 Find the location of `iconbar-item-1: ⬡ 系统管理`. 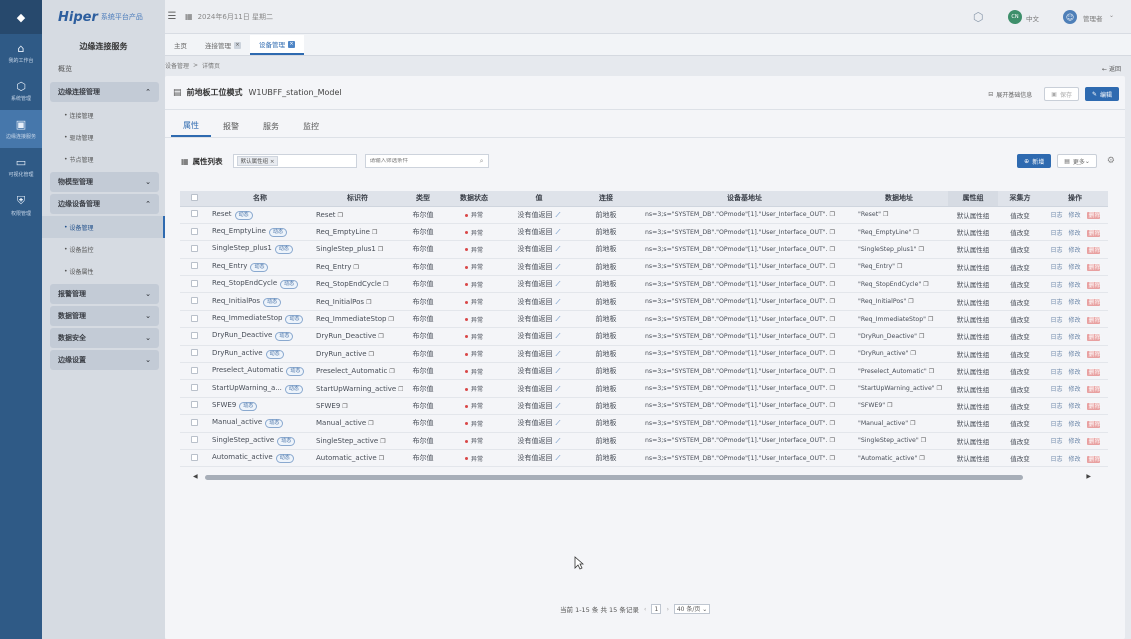

iconbar-item-1: ⬡ 系统管理 is located at coordinates (21, 91).